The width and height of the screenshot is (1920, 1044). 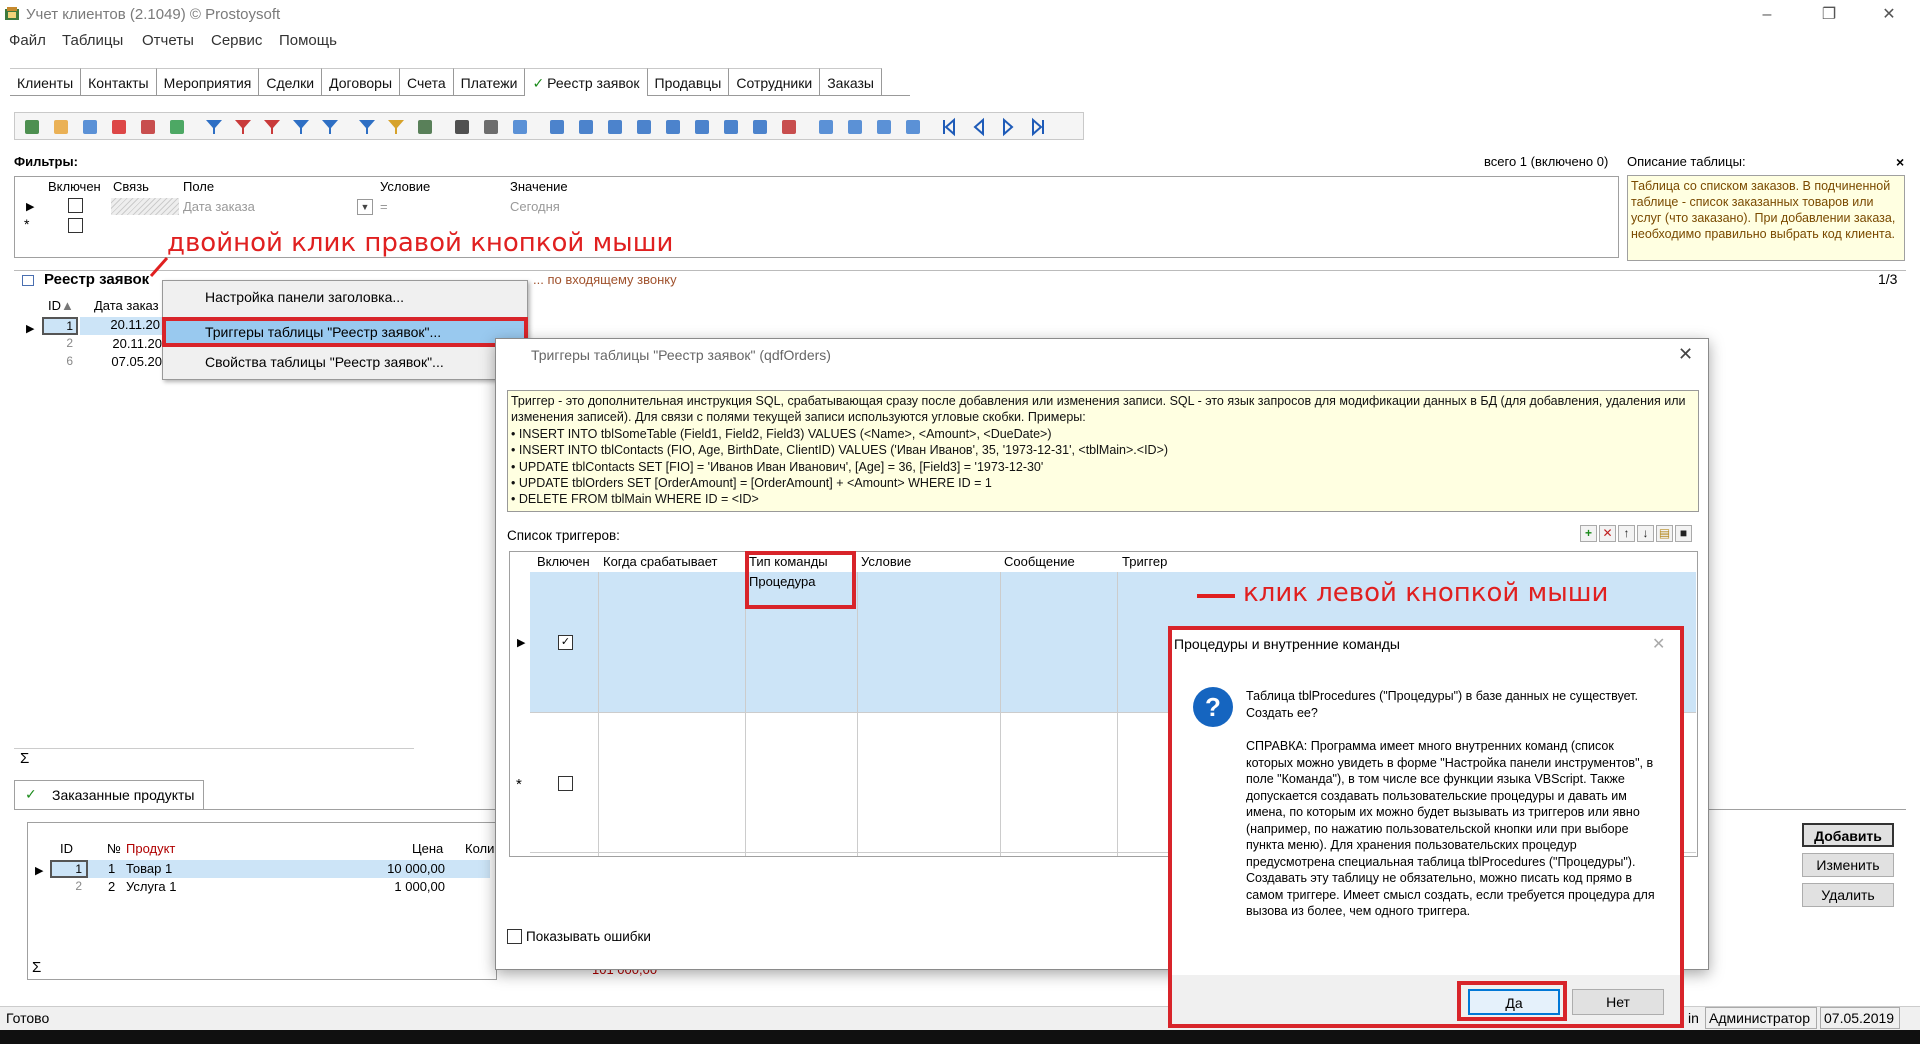 I want to click on export-6-icon, so click(x=702, y=127).